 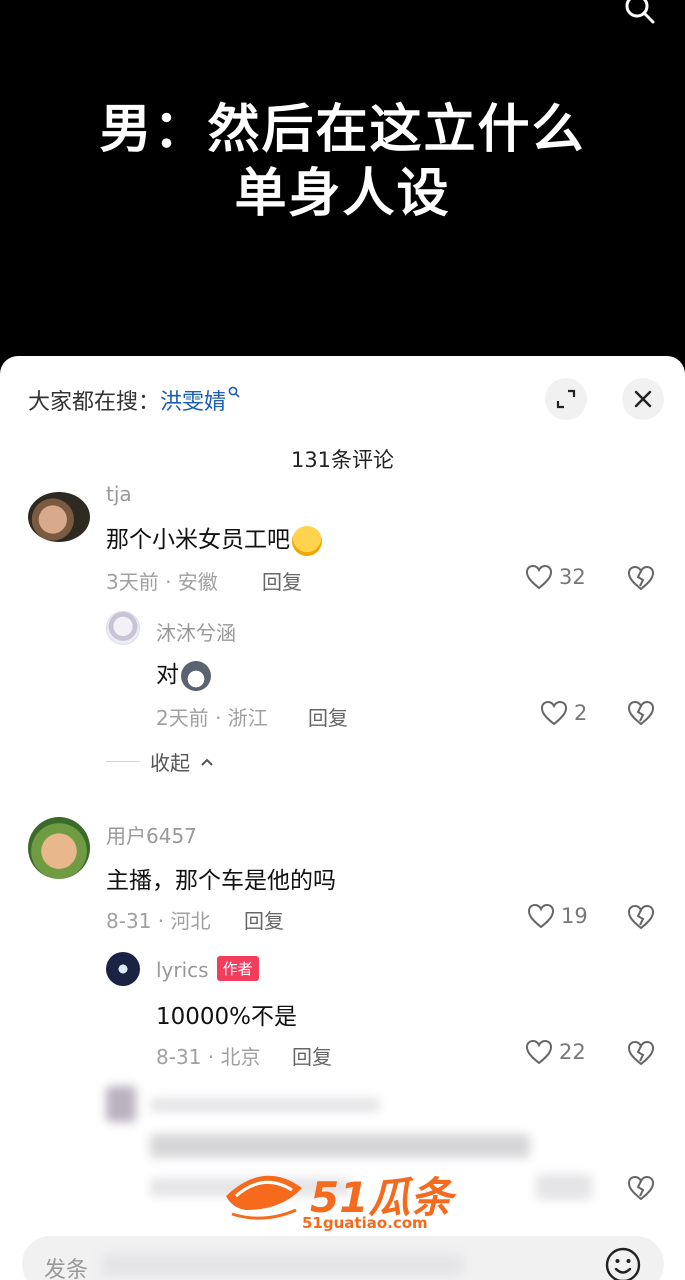 I want to click on emoji-icon, so click(x=623, y=1263).